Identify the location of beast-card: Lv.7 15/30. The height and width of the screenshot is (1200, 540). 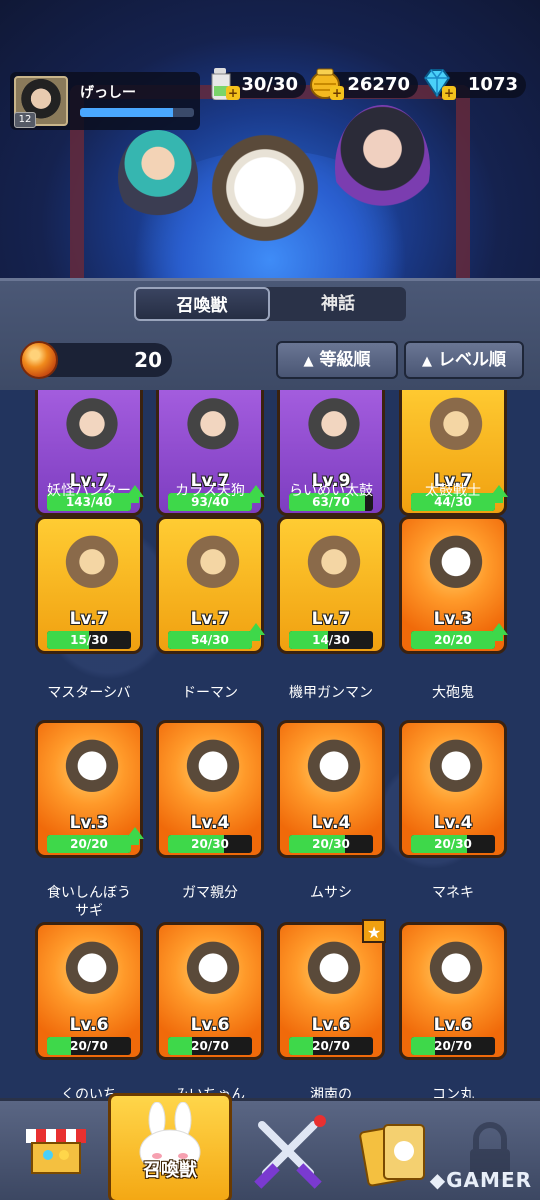
(89, 585).